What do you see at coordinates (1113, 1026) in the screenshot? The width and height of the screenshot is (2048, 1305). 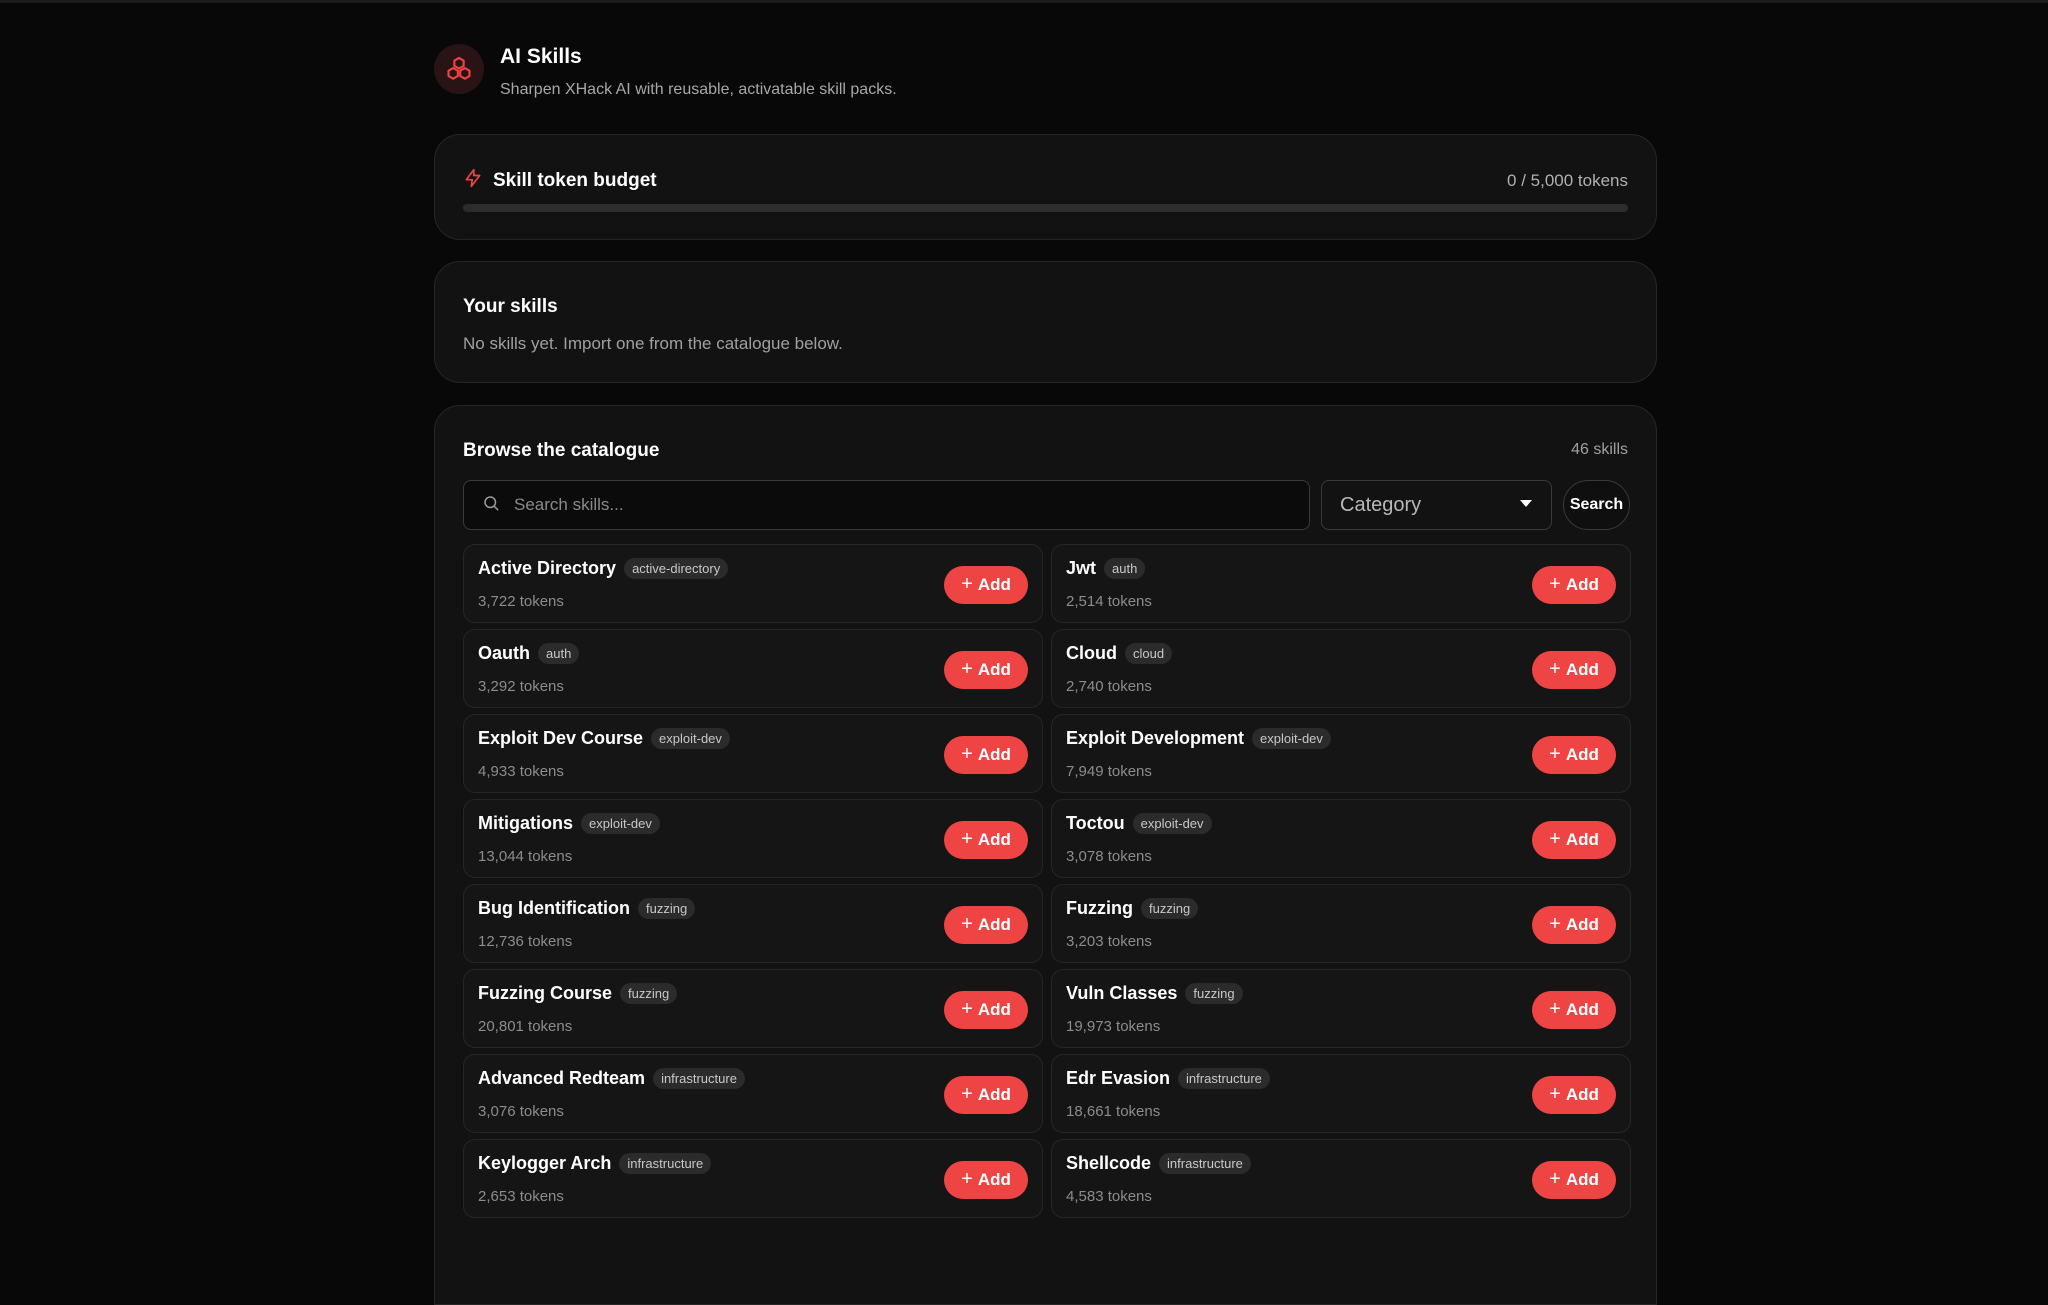 I see `skill-token-count: 19,973 tokens` at bounding box center [1113, 1026].